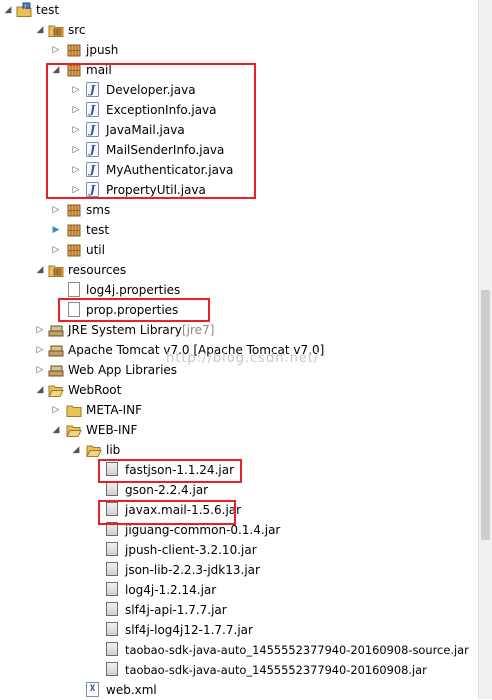  I want to click on folder-label: lib, so click(113, 450).